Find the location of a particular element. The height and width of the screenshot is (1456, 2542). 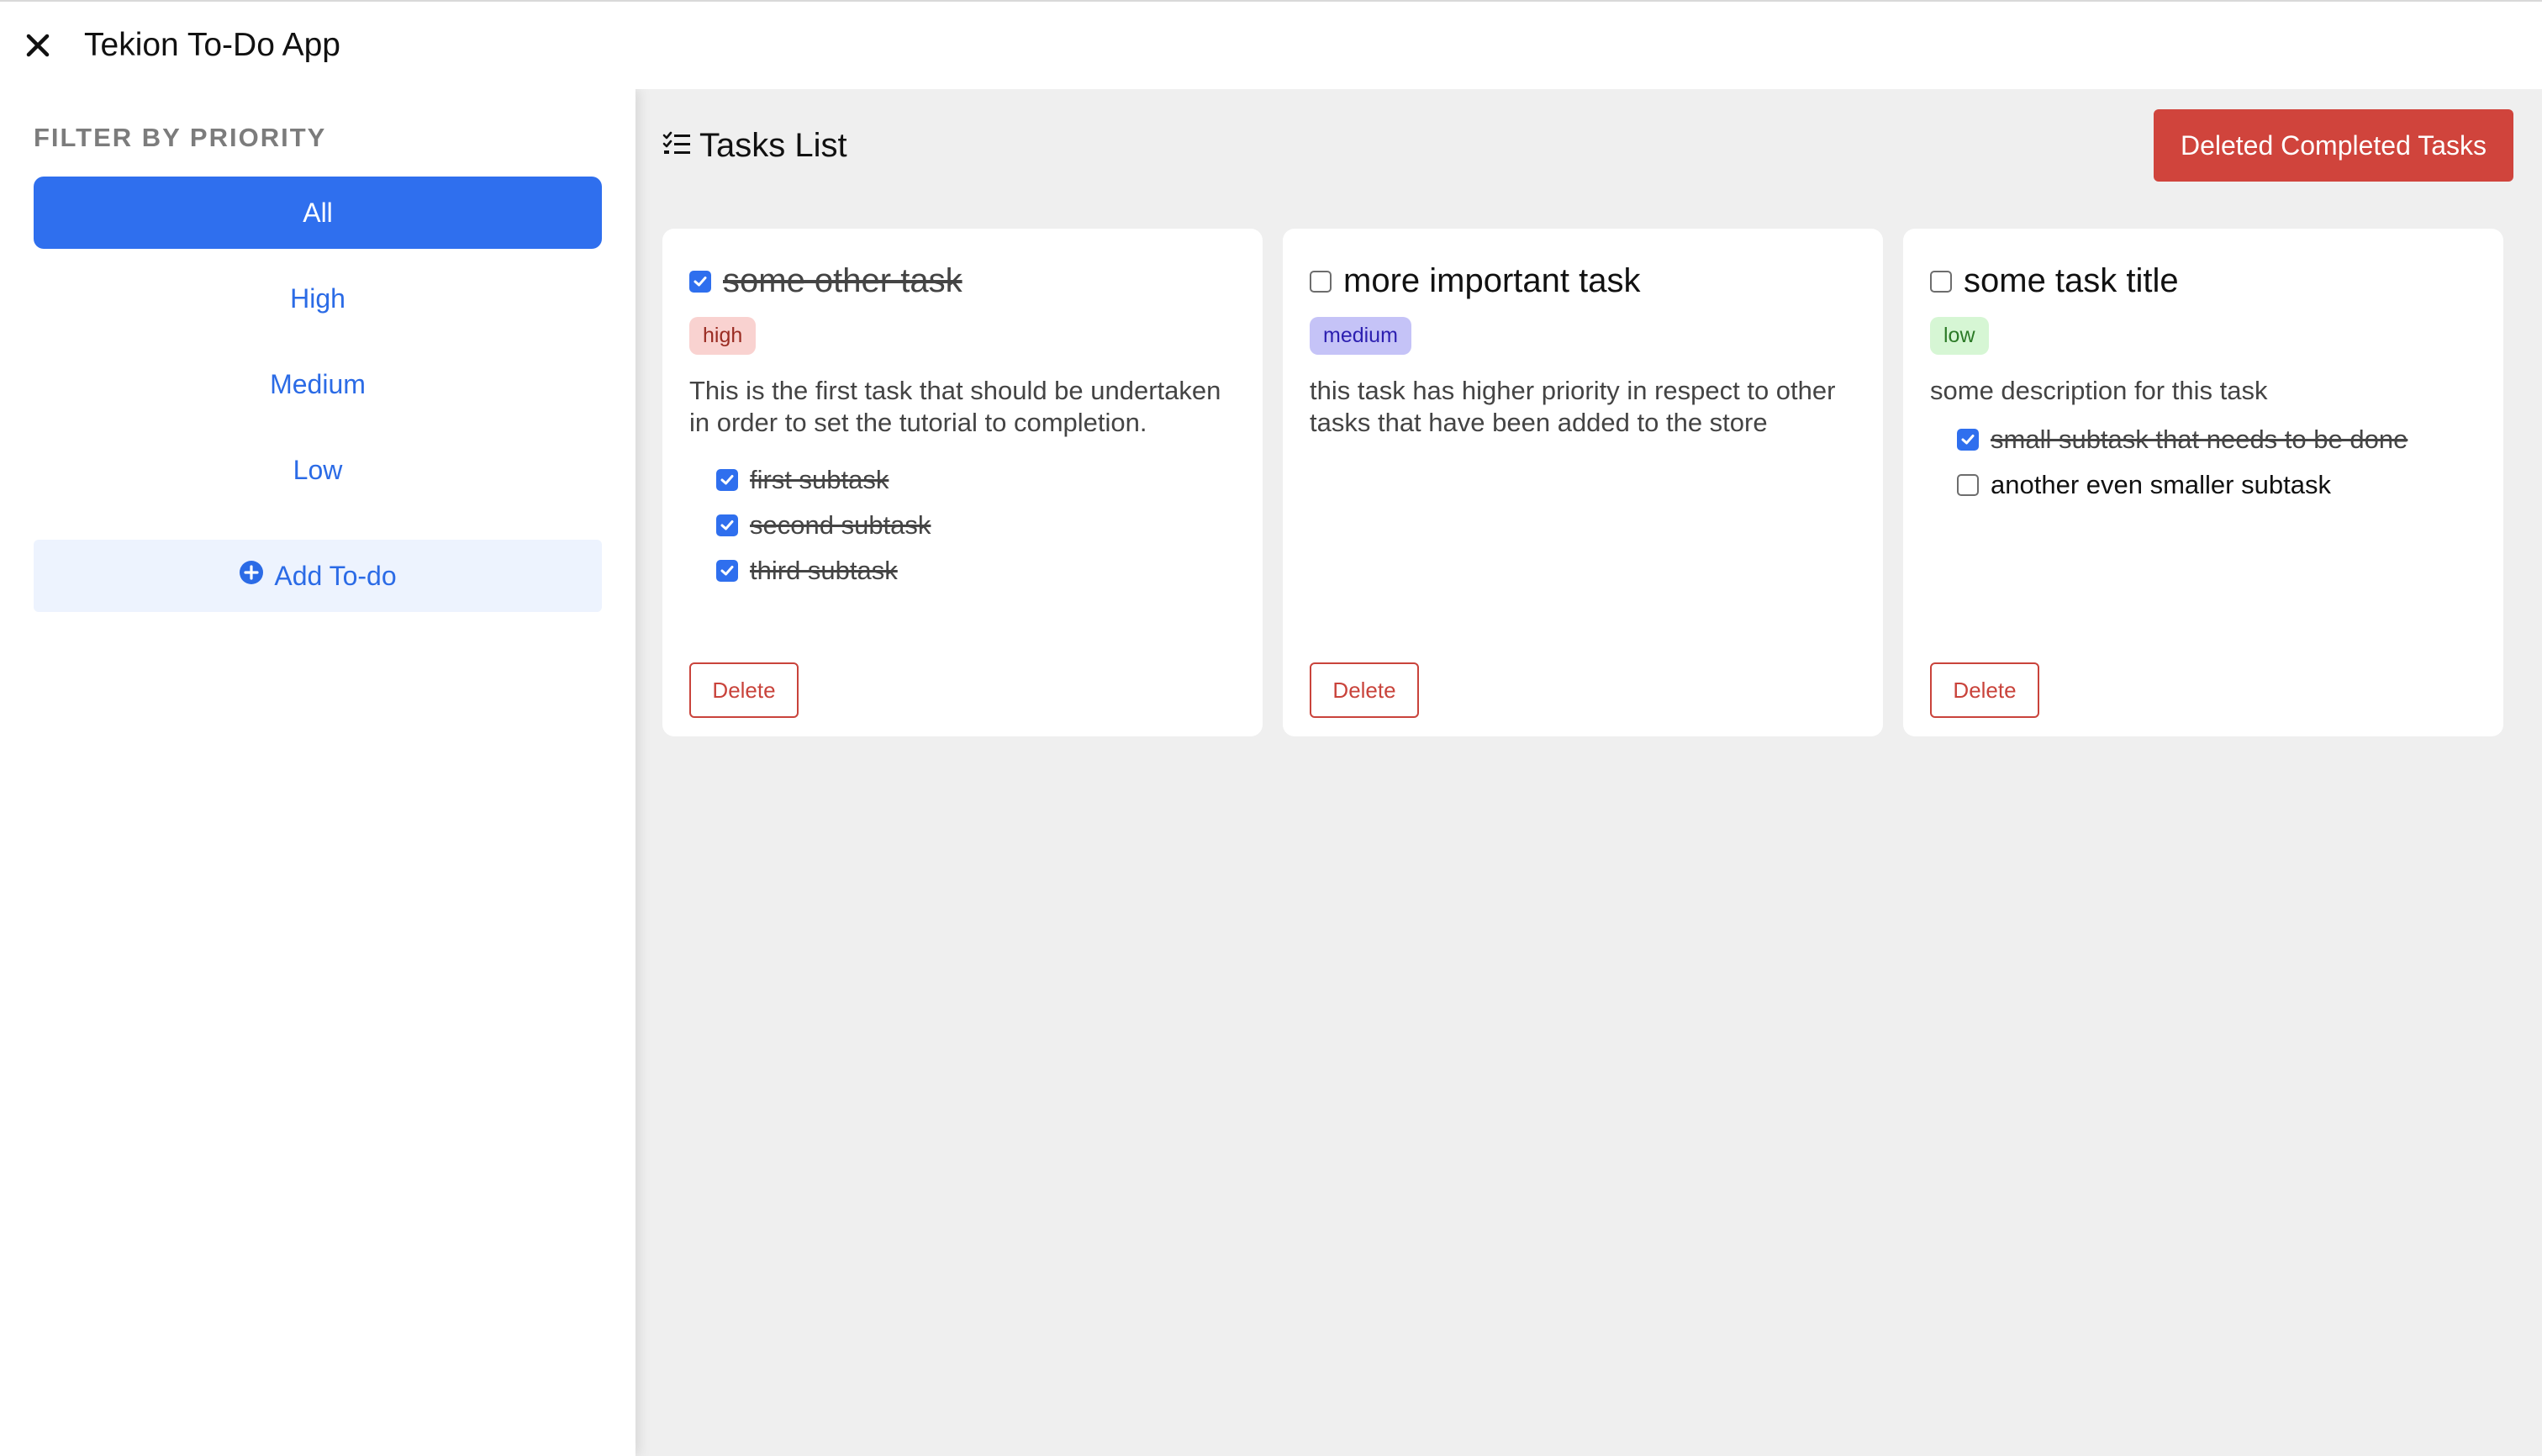

subtask-item: first subtask is located at coordinates (976, 480).